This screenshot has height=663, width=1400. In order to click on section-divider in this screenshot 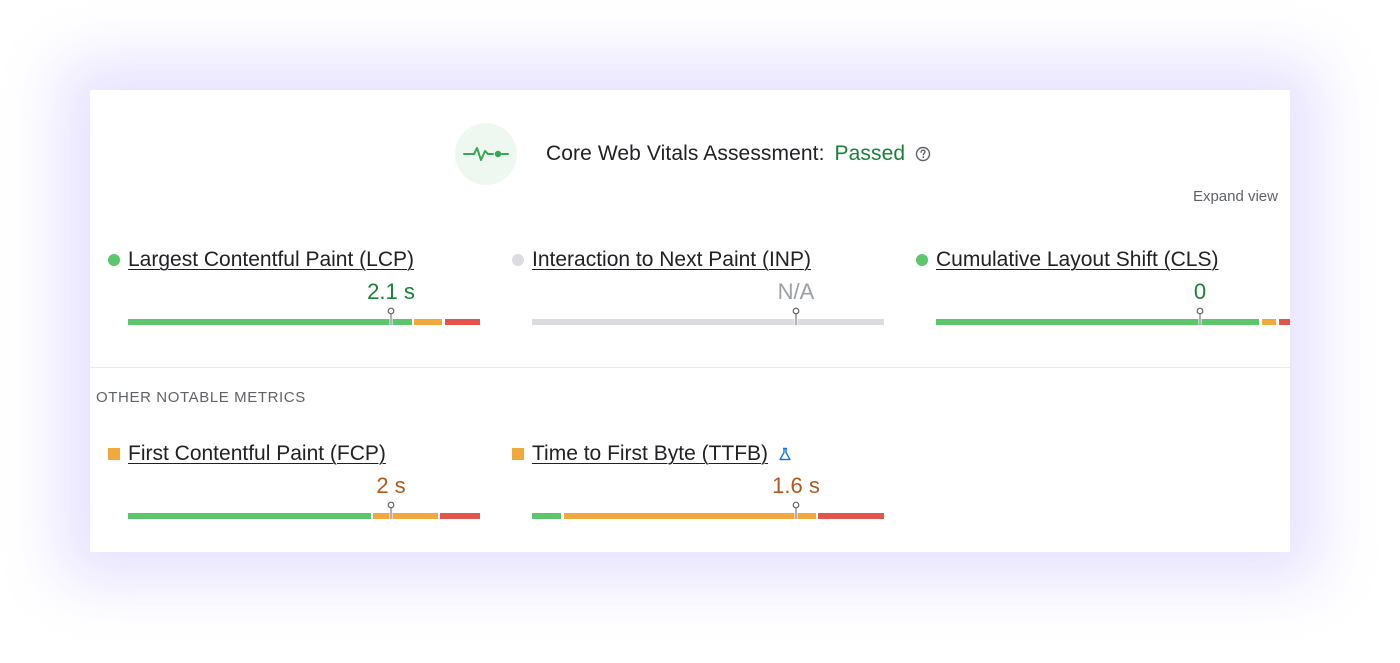, I will do `click(690, 367)`.